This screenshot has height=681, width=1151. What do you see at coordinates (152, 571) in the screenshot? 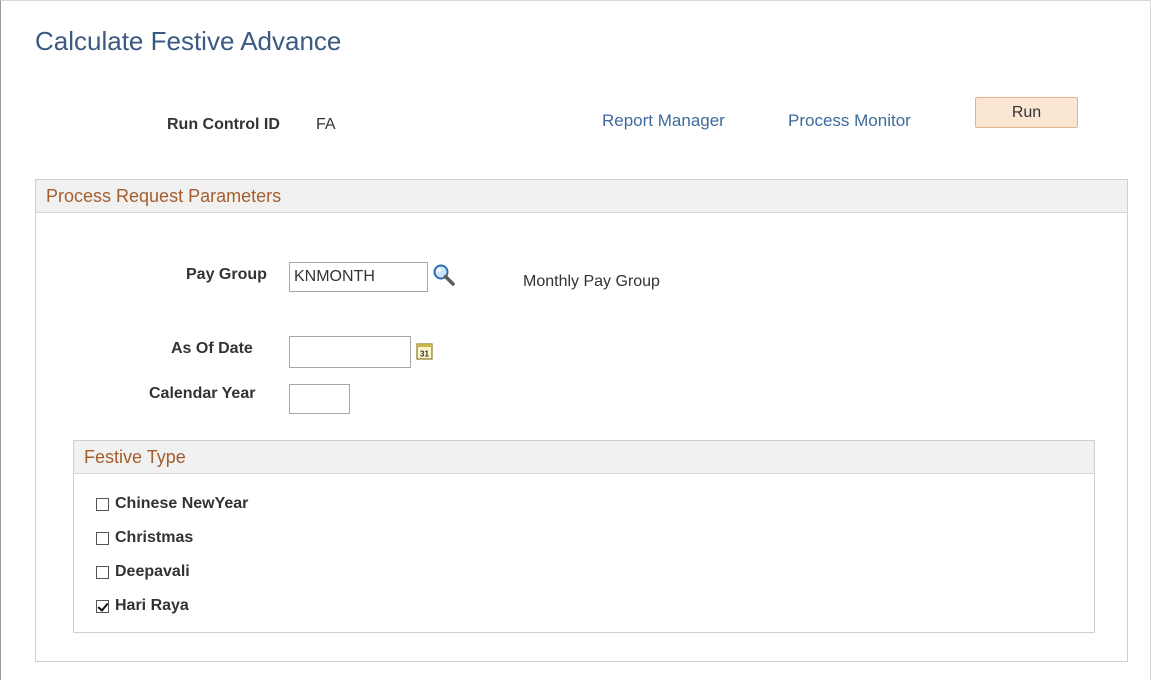
I see `checkbox-label: Deepavali` at bounding box center [152, 571].